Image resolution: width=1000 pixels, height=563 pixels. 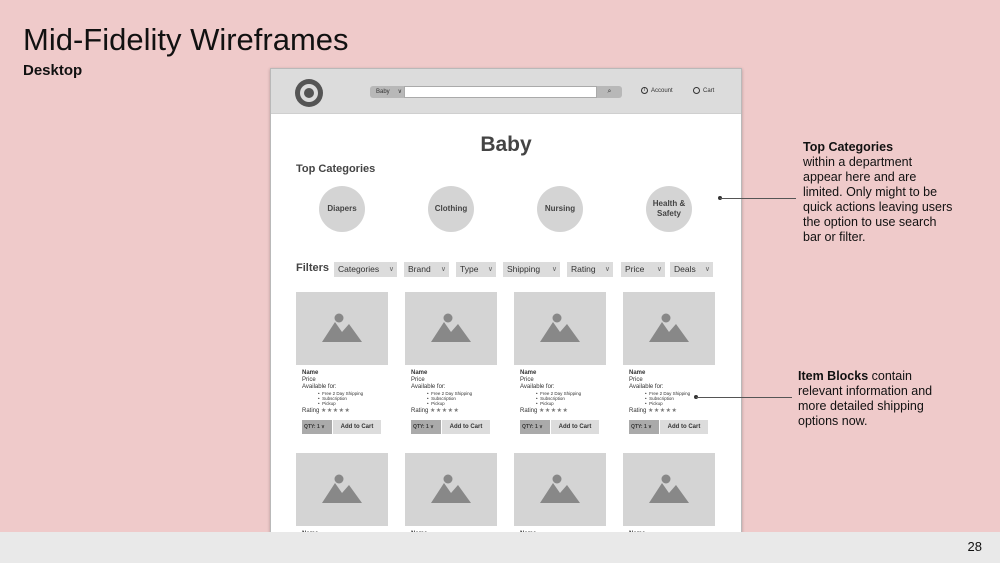 I want to click on category-clothing: Clothing, so click(x=451, y=209).